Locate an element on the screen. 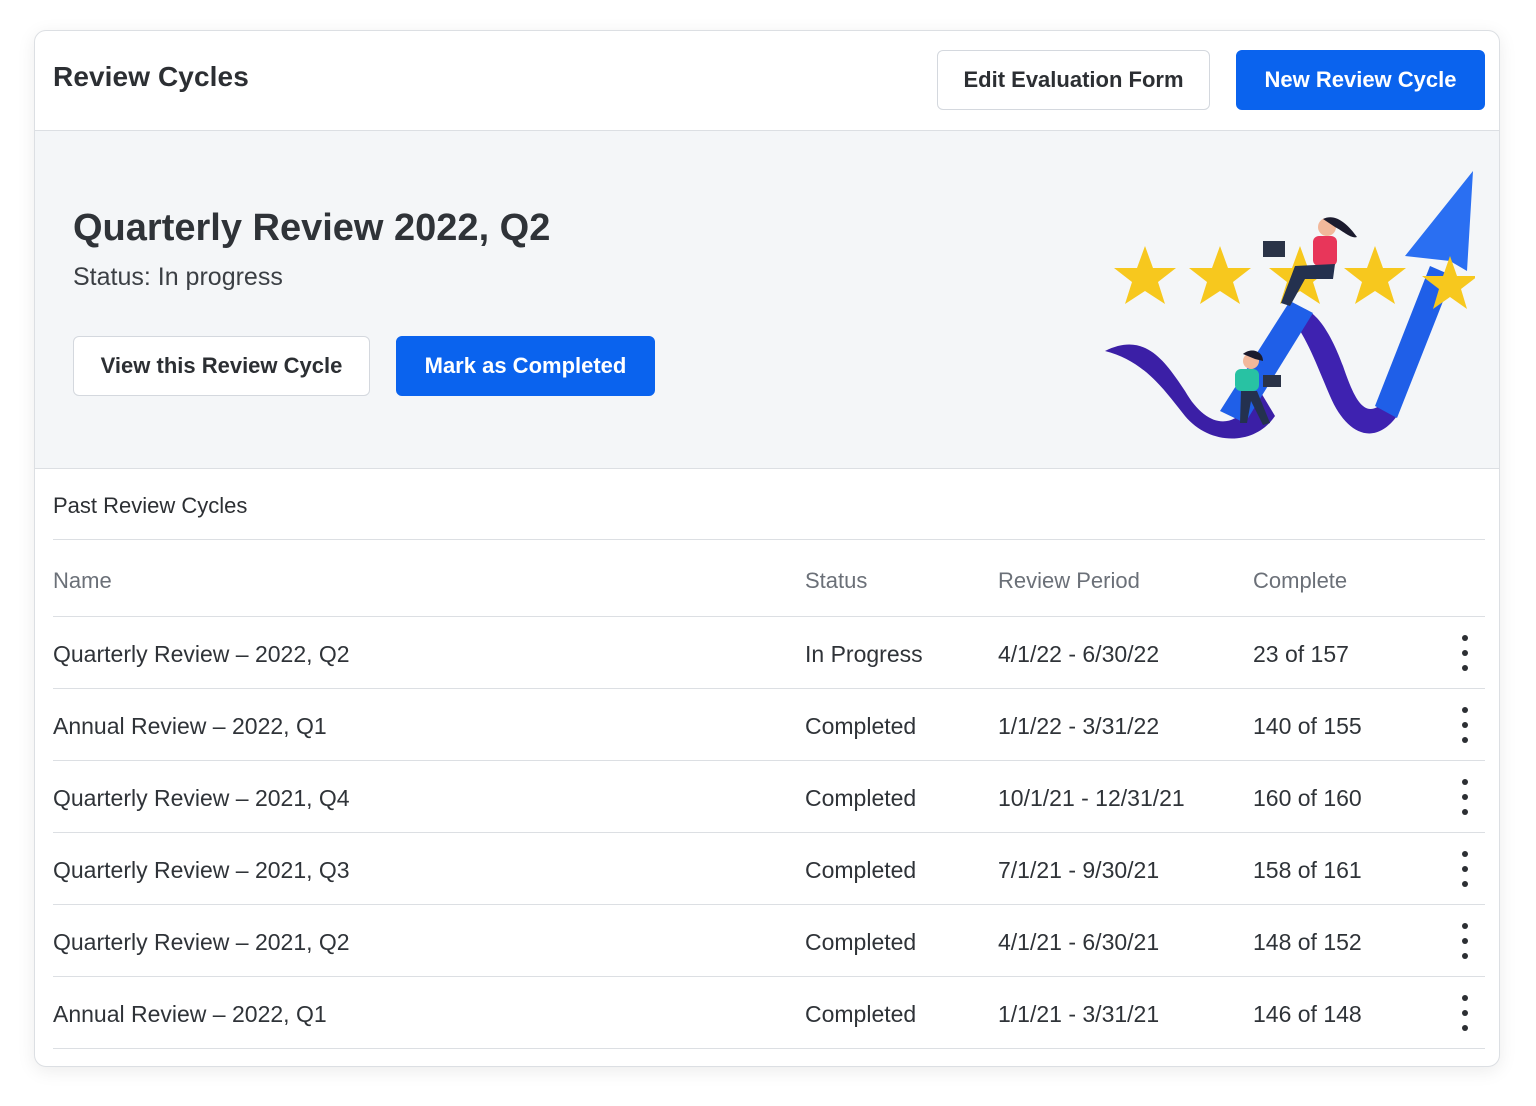  cycle-name: Quarterly Review – 2021, Q4 is located at coordinates (201, 798).